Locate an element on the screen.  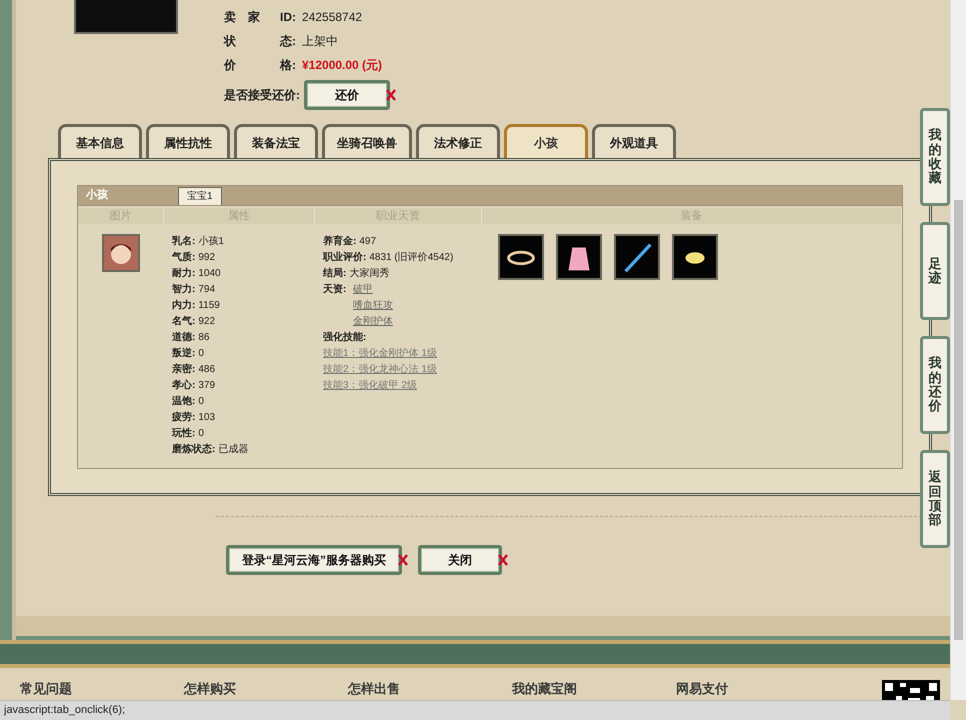
bargain-button: 还价 is located at coordinates (347, 95).